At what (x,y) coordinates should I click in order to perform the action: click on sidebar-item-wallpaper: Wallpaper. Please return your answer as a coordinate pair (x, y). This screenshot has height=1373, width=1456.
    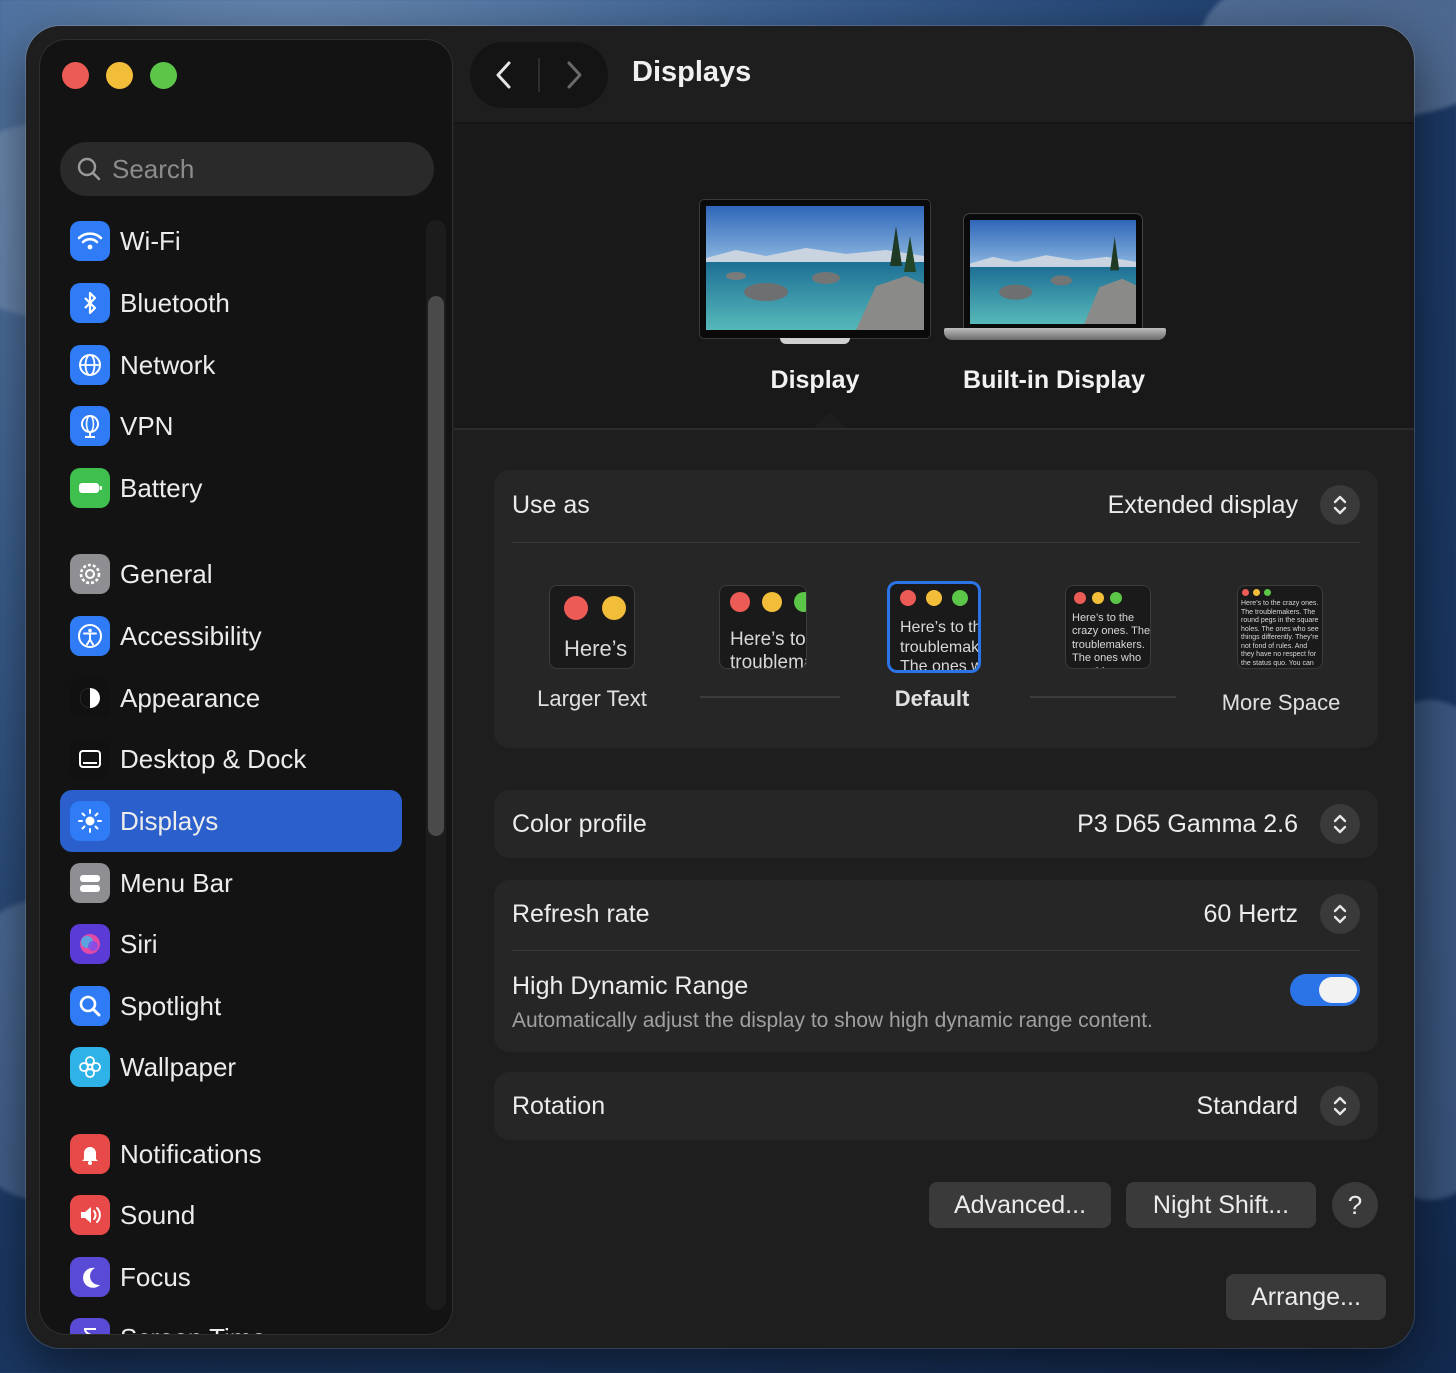
    Looking at the image, I should click on (231, 1067).